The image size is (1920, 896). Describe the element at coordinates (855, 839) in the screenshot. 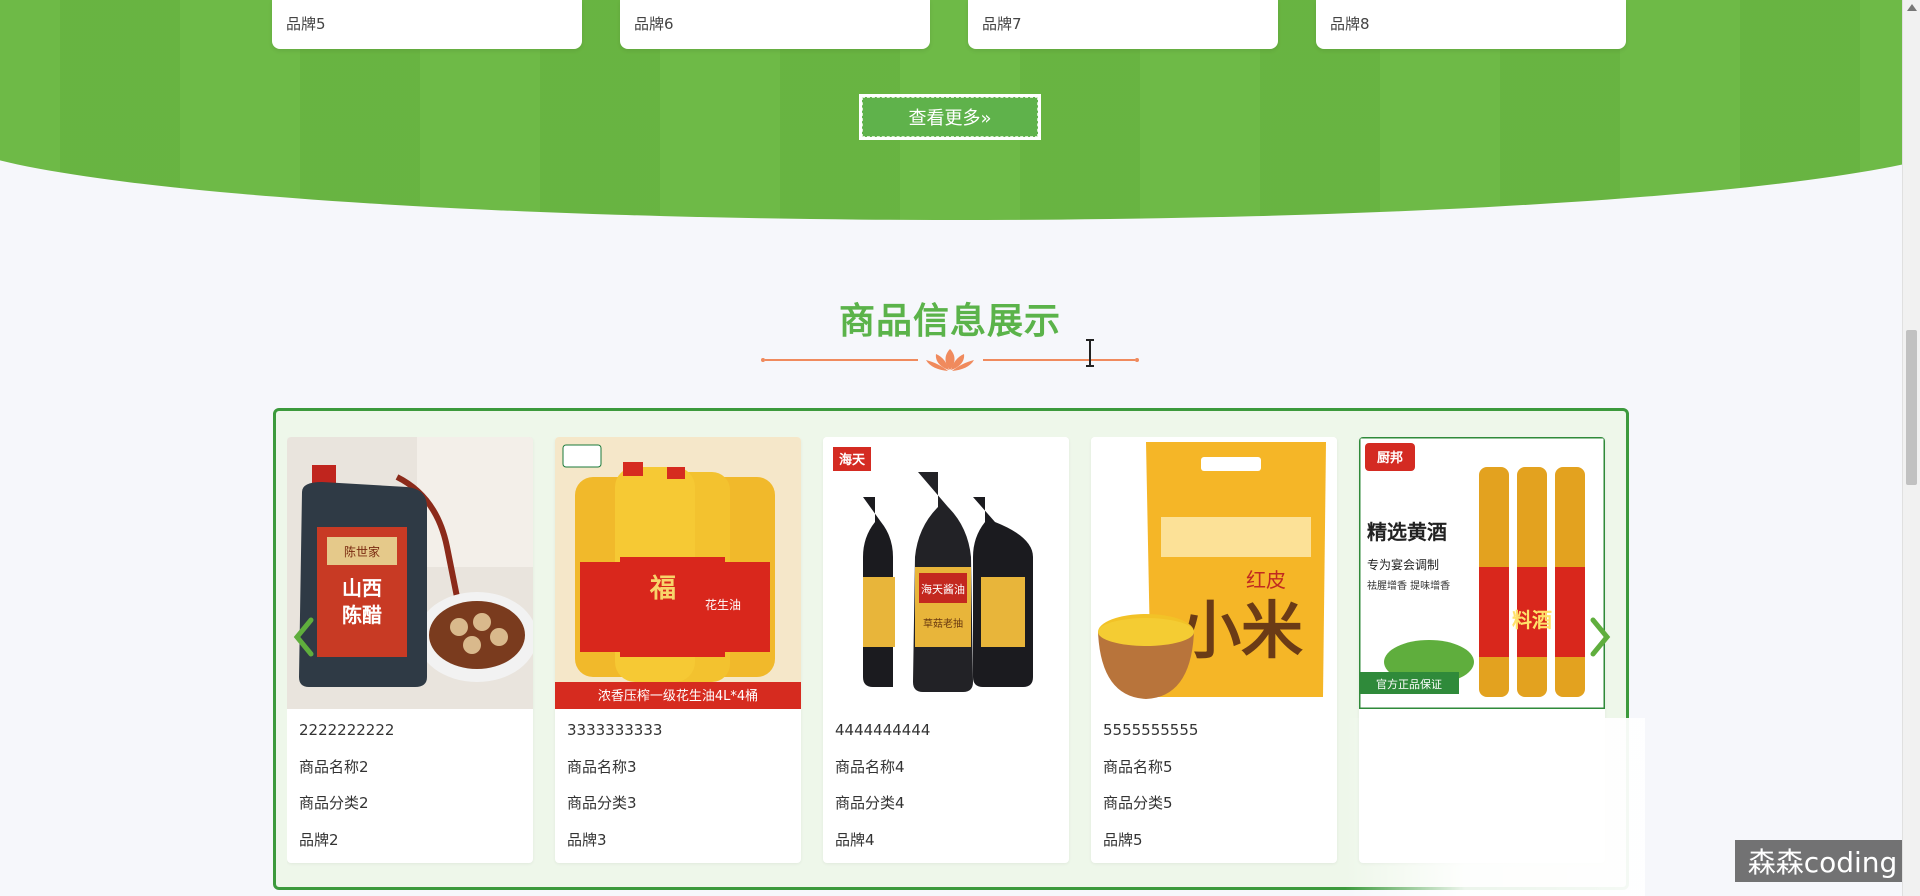

I see `product-brand: 品牌4` at that location.